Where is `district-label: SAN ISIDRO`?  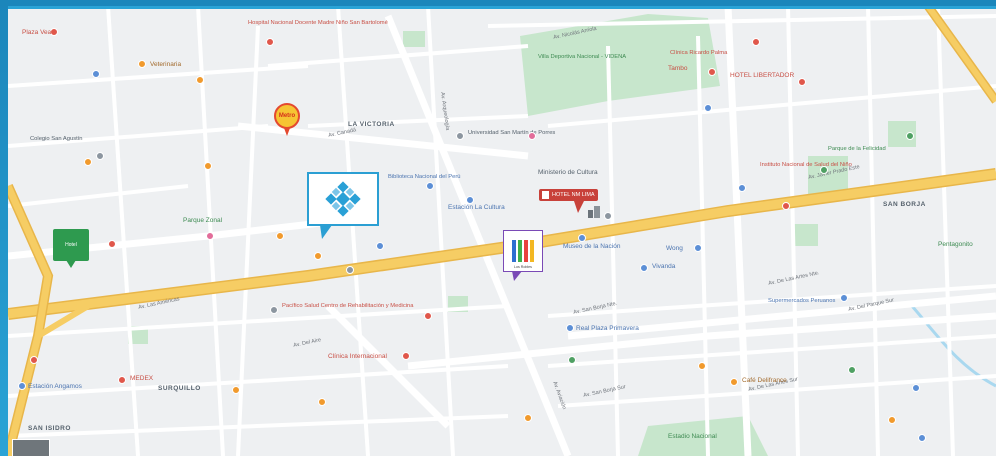
district-label: SAN ISIDRO is located at coordinates (49, 428).